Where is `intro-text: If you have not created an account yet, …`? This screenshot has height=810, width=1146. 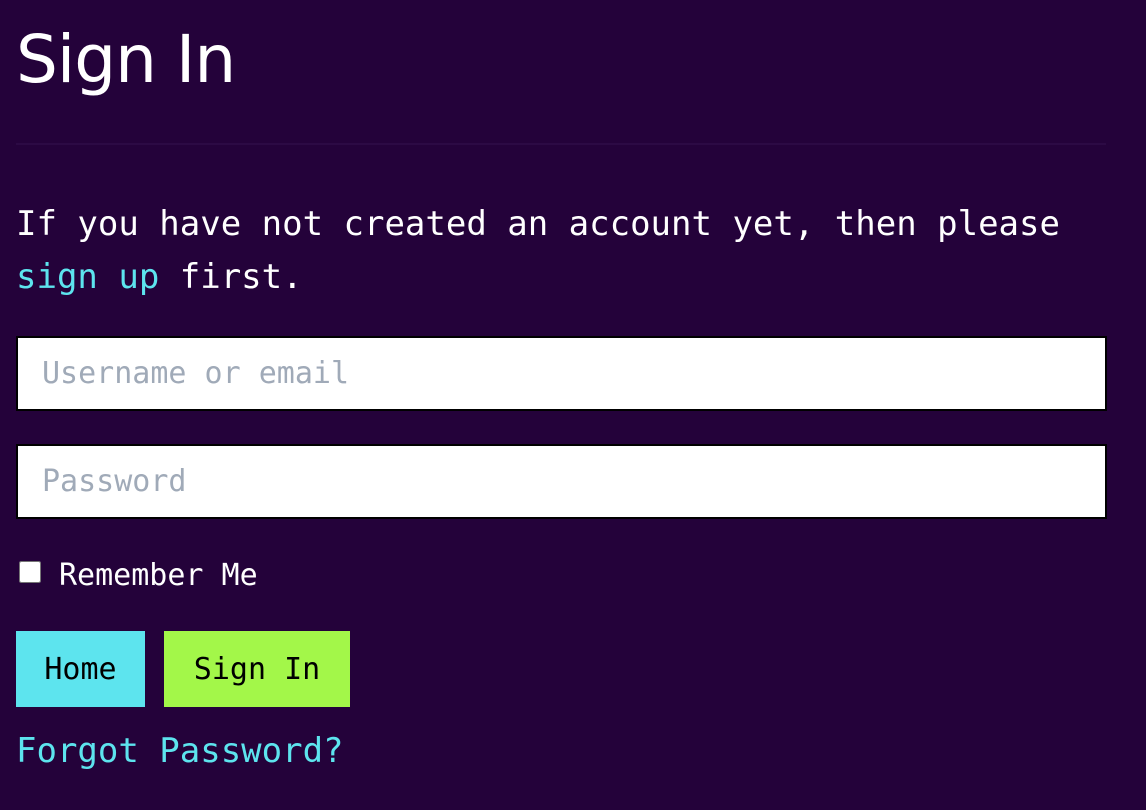
intro-text: If you have not created an account yet, … is located at coordinates (566, 251).